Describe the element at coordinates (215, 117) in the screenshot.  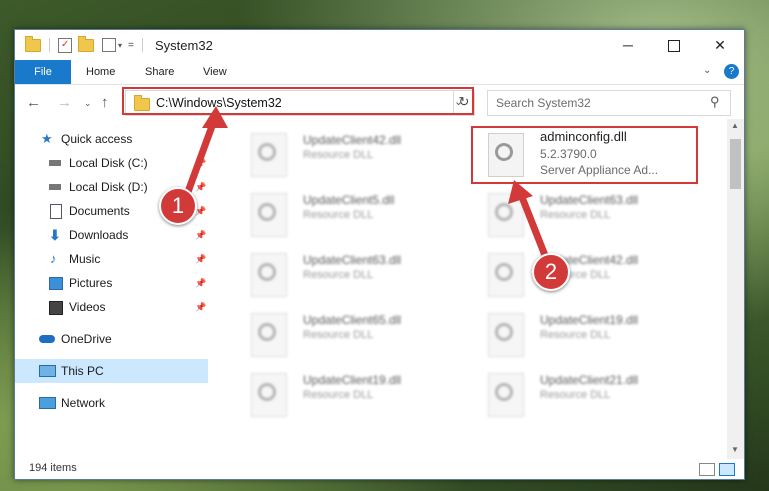
I see `arrowhead-address` at that location.